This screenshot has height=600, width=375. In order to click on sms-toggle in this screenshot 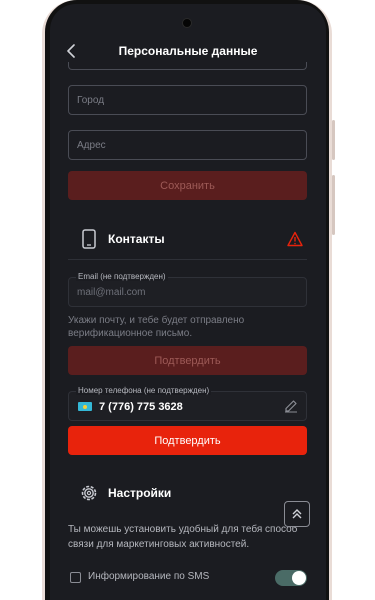, I will do `click(291, 578)`.